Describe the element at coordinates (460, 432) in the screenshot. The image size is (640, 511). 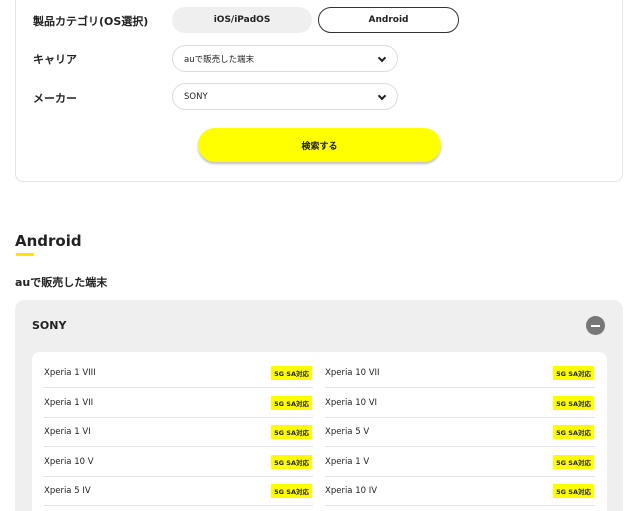
I see `device-row: Xperia 5 V 5G SA対応` at that location.